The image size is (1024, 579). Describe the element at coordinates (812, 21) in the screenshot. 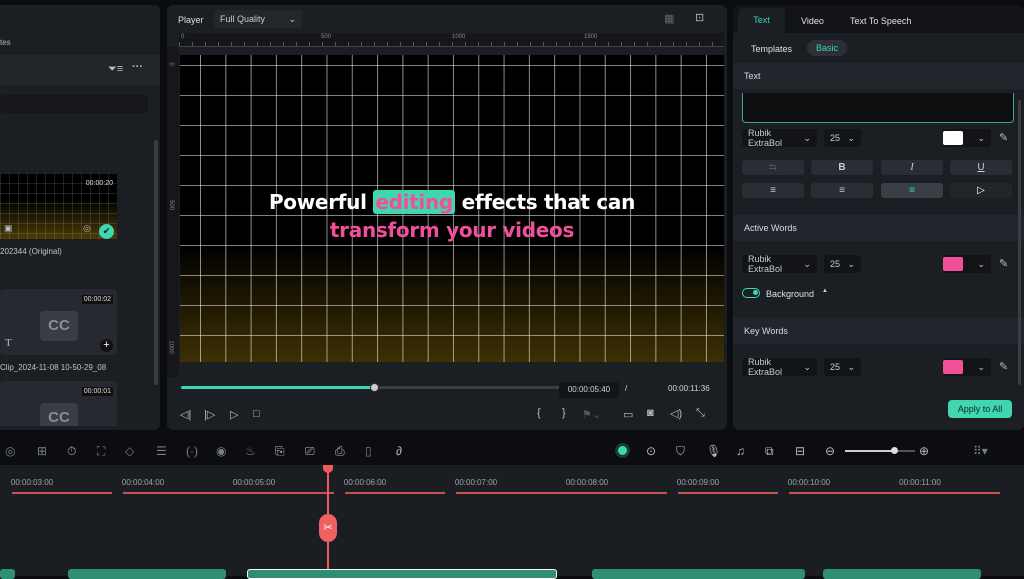

I see `tab-video: Video` at that location.